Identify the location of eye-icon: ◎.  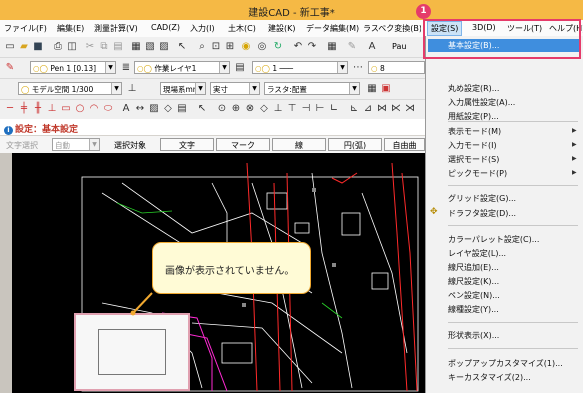
(262, 47).